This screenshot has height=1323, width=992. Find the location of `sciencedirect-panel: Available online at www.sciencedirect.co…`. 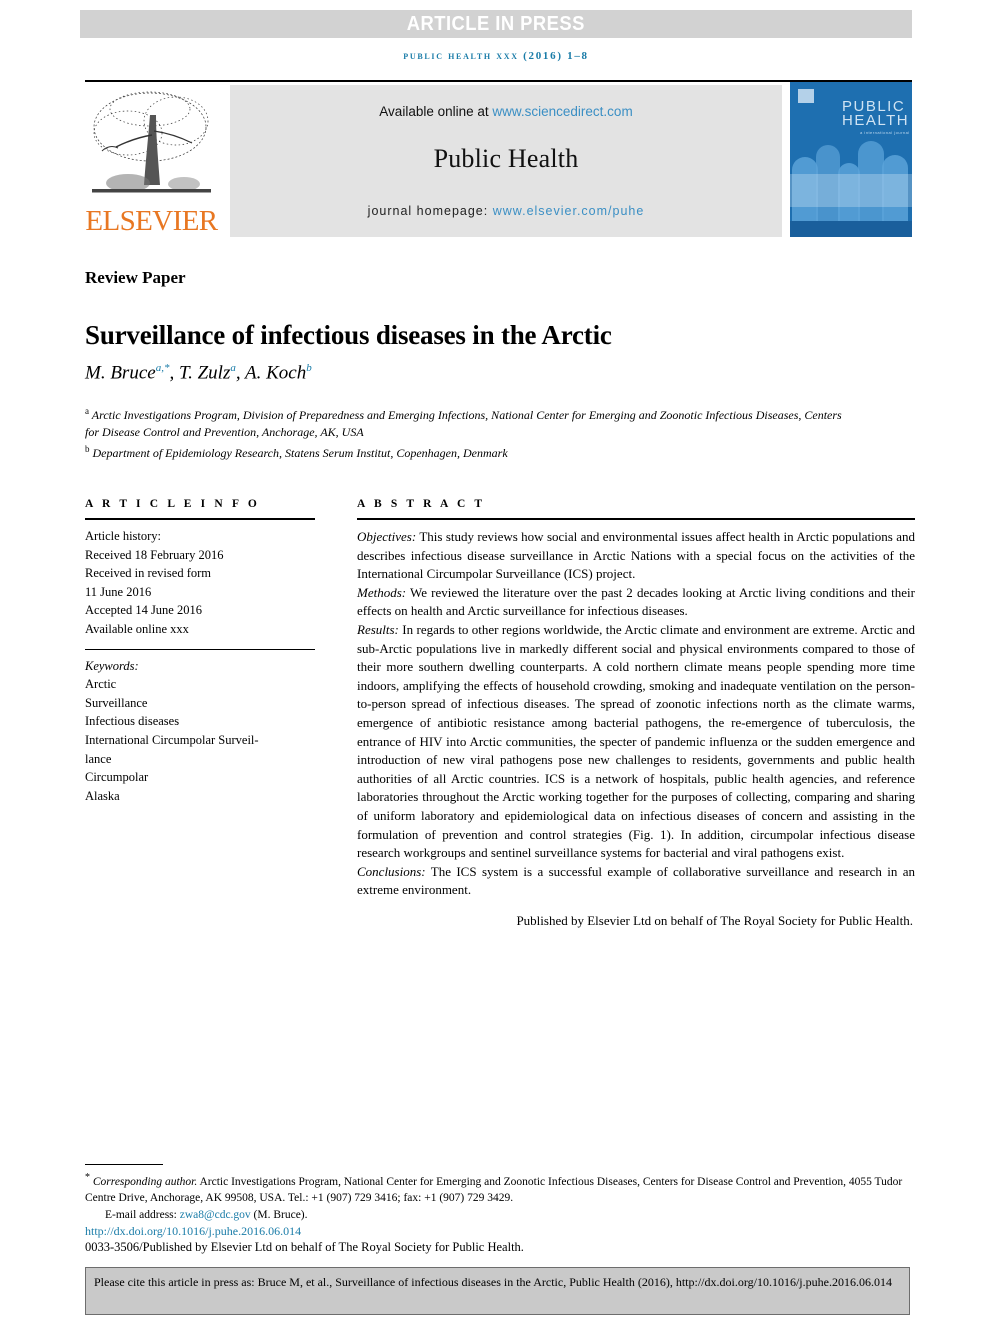

sciencedirect-panel: Available online at www.sciencedirect.co… is located at coordinates (506, 161).